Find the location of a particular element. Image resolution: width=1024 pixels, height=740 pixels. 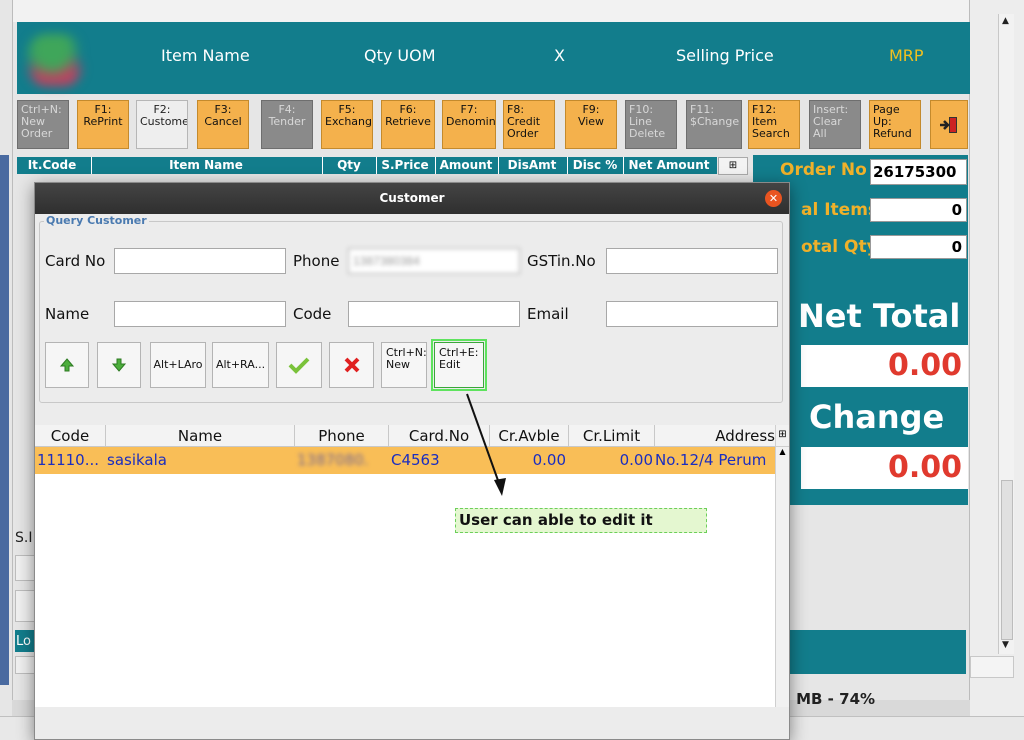

header-selling-price: Selling Price is located at coordinates (725, 55).